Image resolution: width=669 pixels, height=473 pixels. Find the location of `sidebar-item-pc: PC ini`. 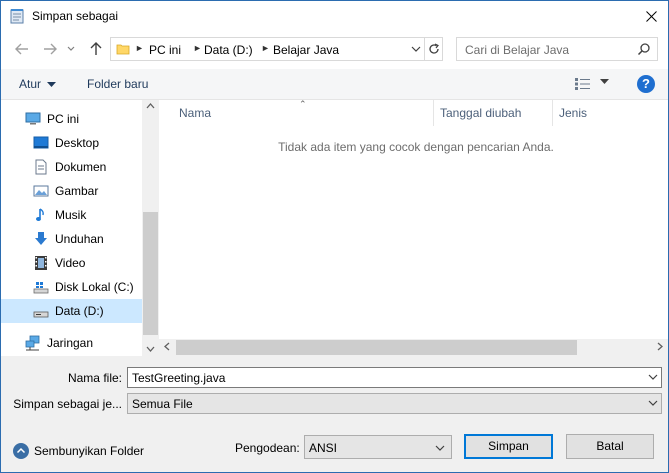

sidebar-item-pc: PC ini is located at coordinates (71, 119).